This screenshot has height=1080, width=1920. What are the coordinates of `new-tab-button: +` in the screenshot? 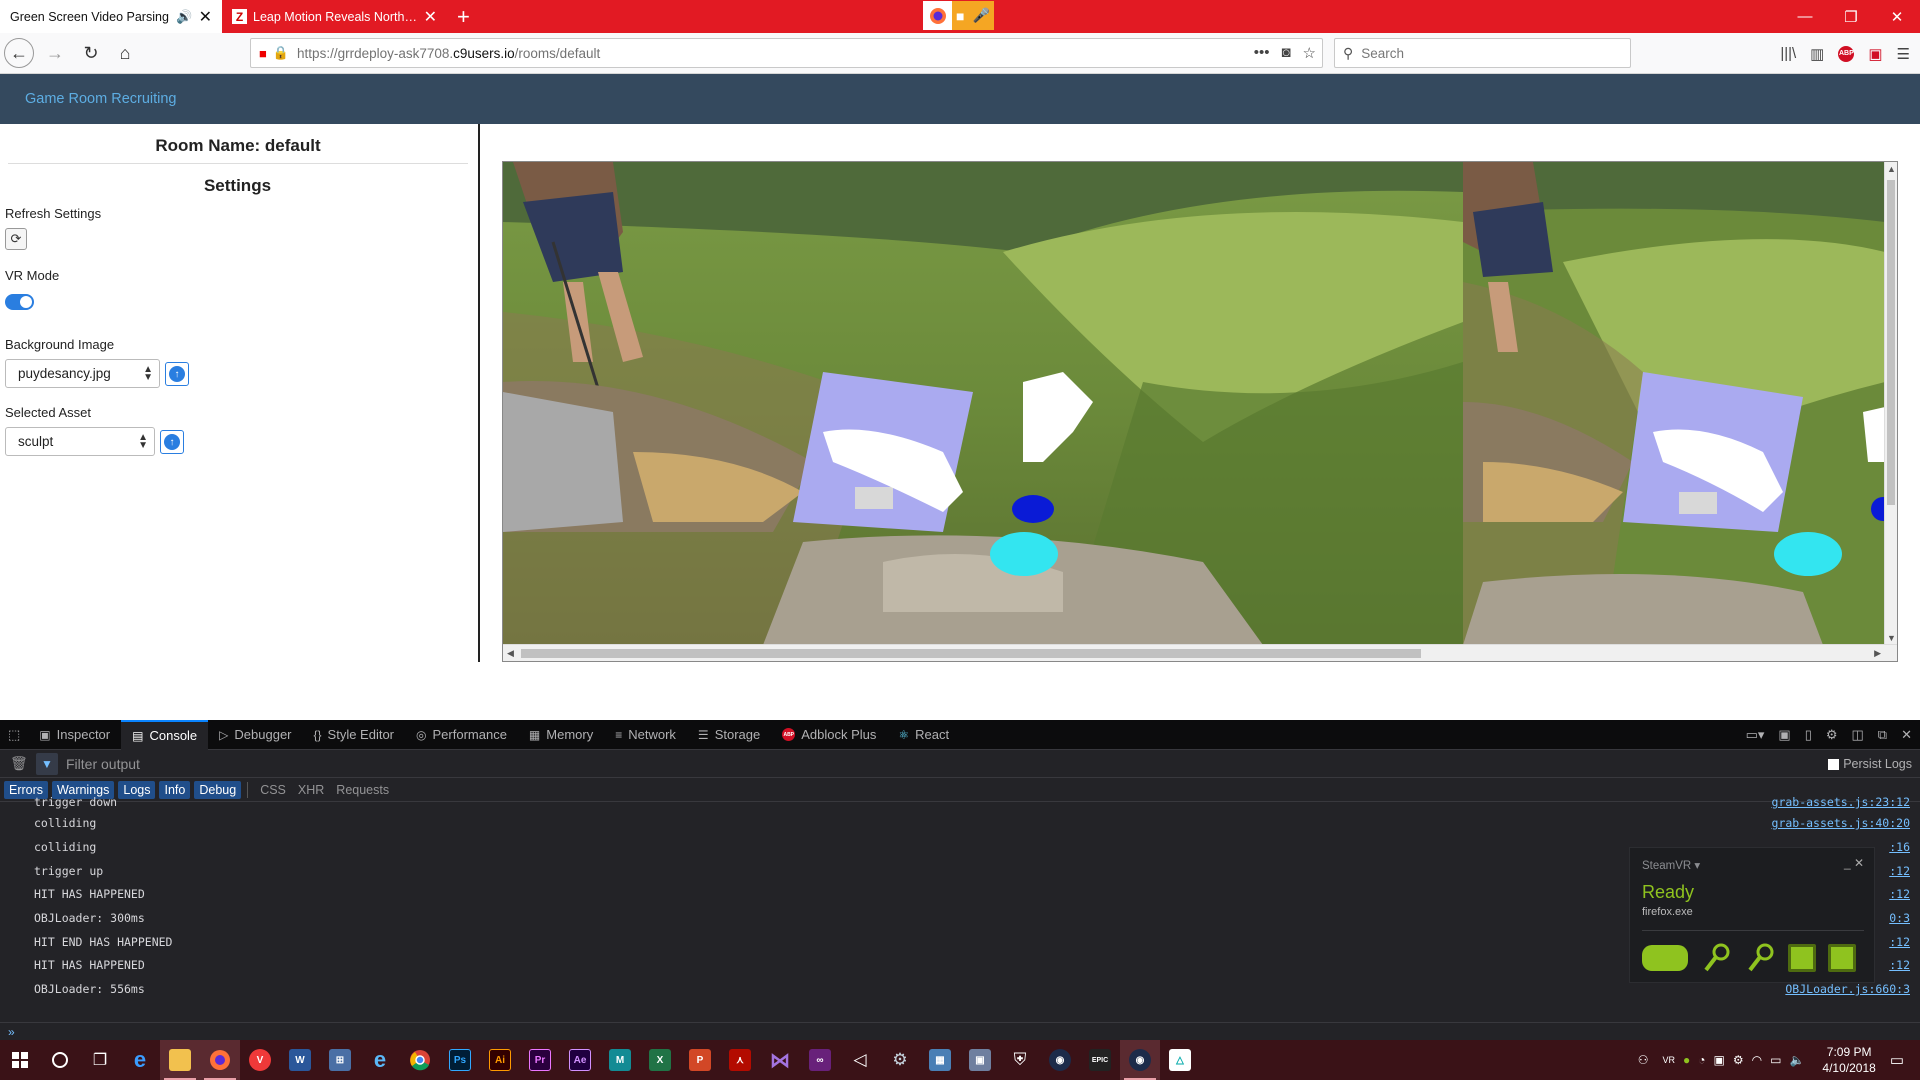 It's located at (463, 16).